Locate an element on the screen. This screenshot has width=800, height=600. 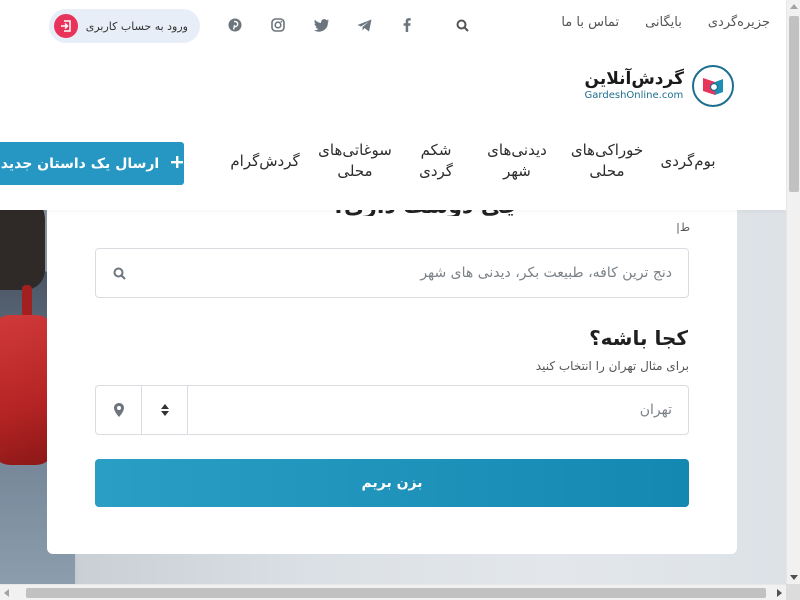
facebook-icon is located at coordinates (407, 25).